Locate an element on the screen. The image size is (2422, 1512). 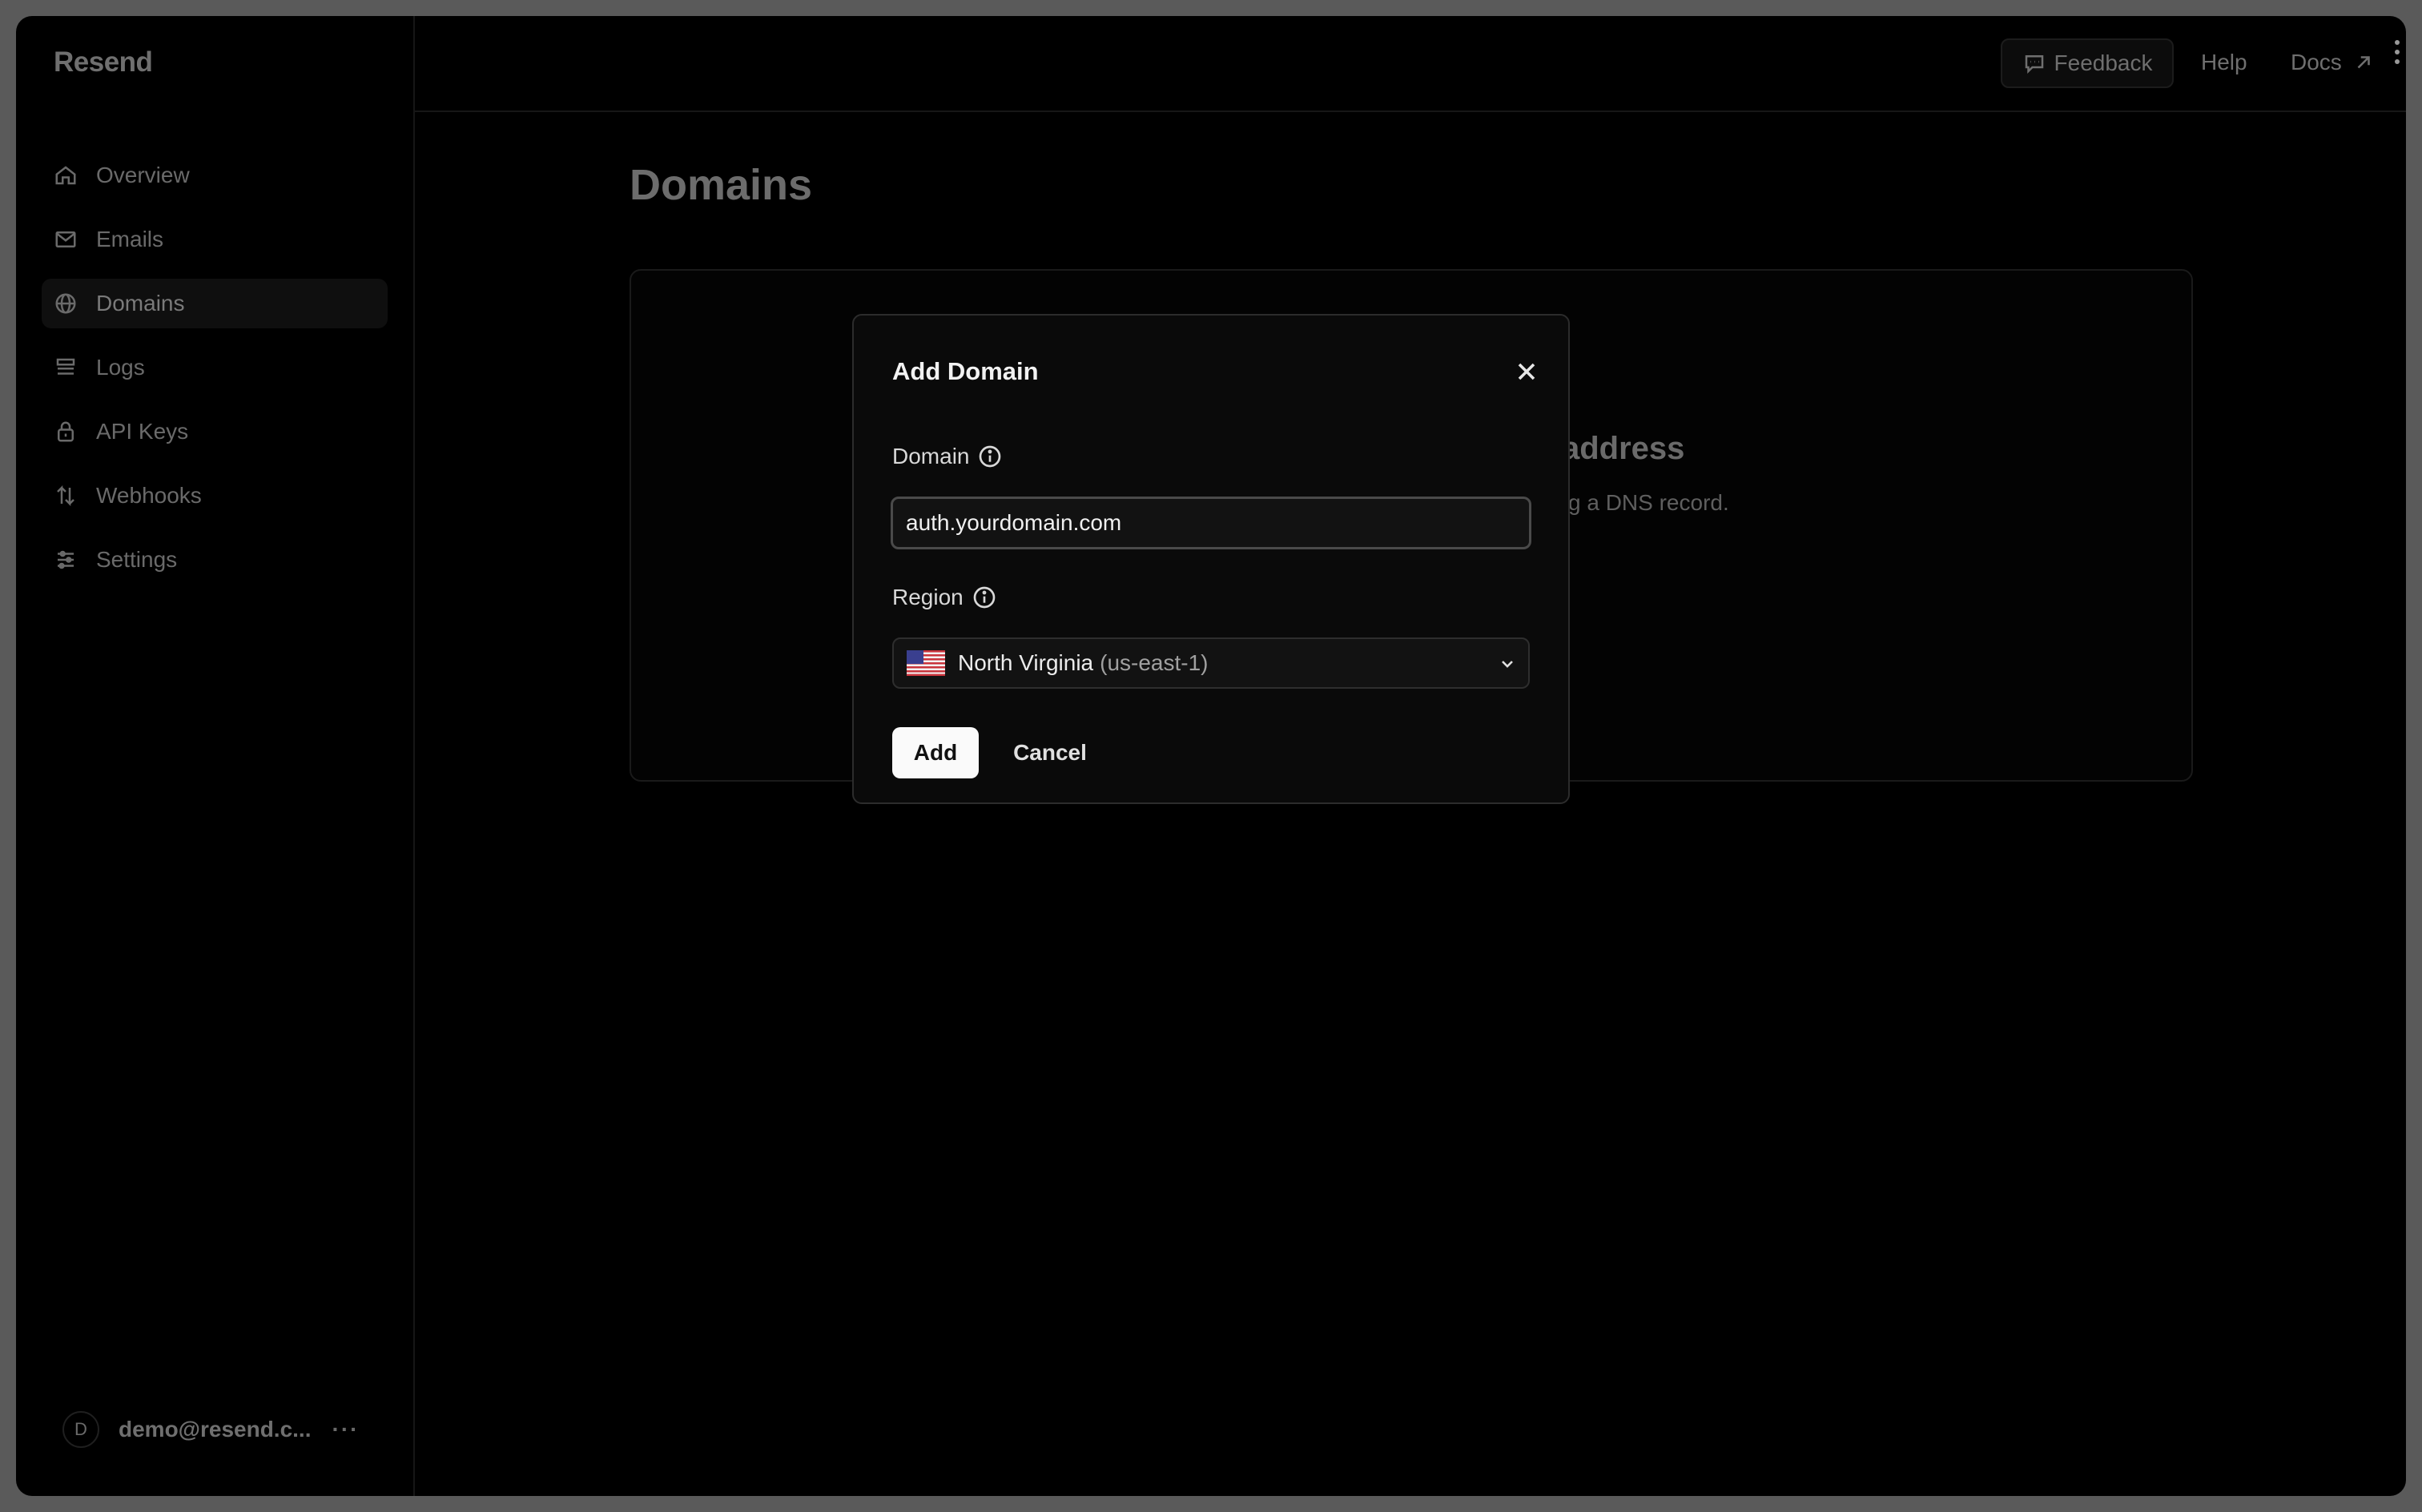
docs-label: Docs is located at coordinates (2316, 62).